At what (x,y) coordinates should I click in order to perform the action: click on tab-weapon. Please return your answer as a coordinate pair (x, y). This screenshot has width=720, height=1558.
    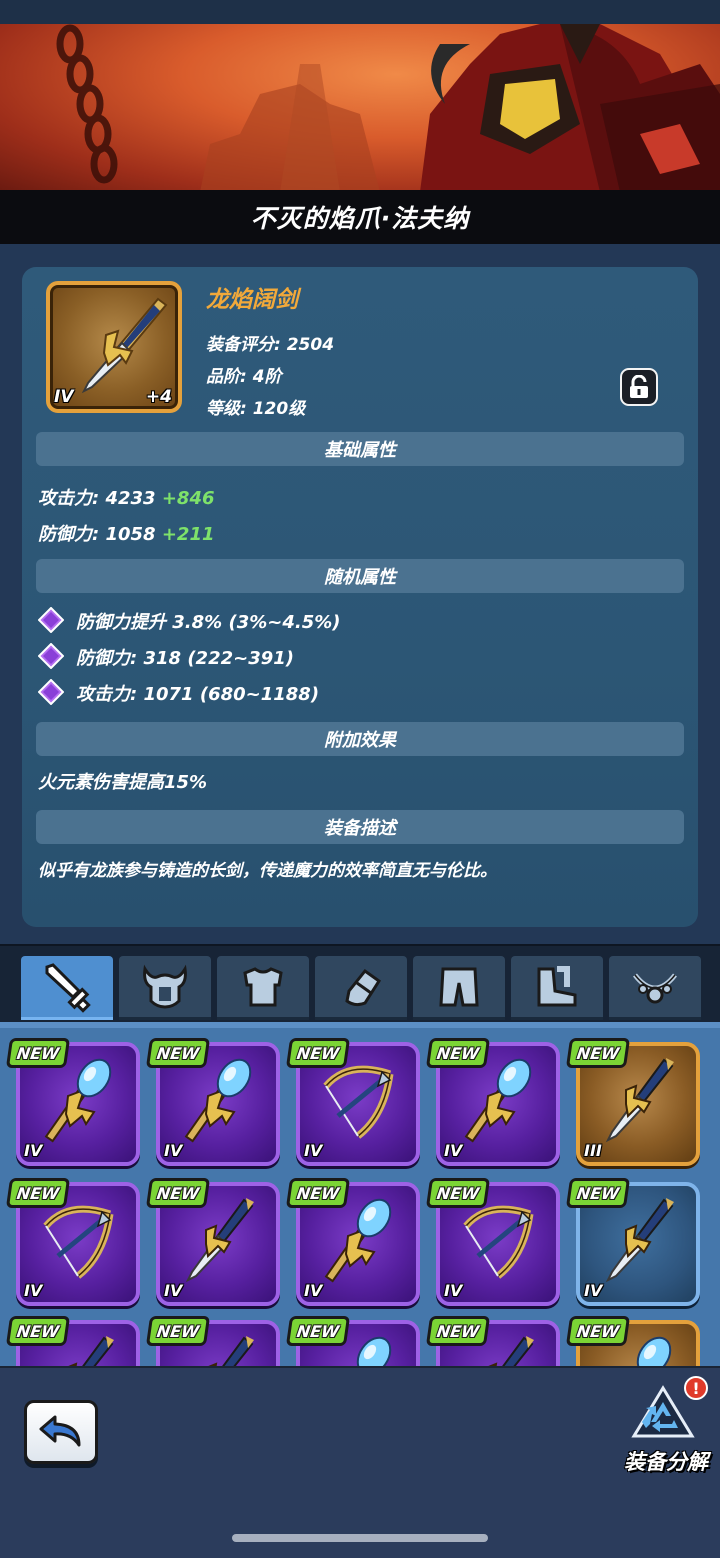
    Looking at the image, I should click on (67, 988).